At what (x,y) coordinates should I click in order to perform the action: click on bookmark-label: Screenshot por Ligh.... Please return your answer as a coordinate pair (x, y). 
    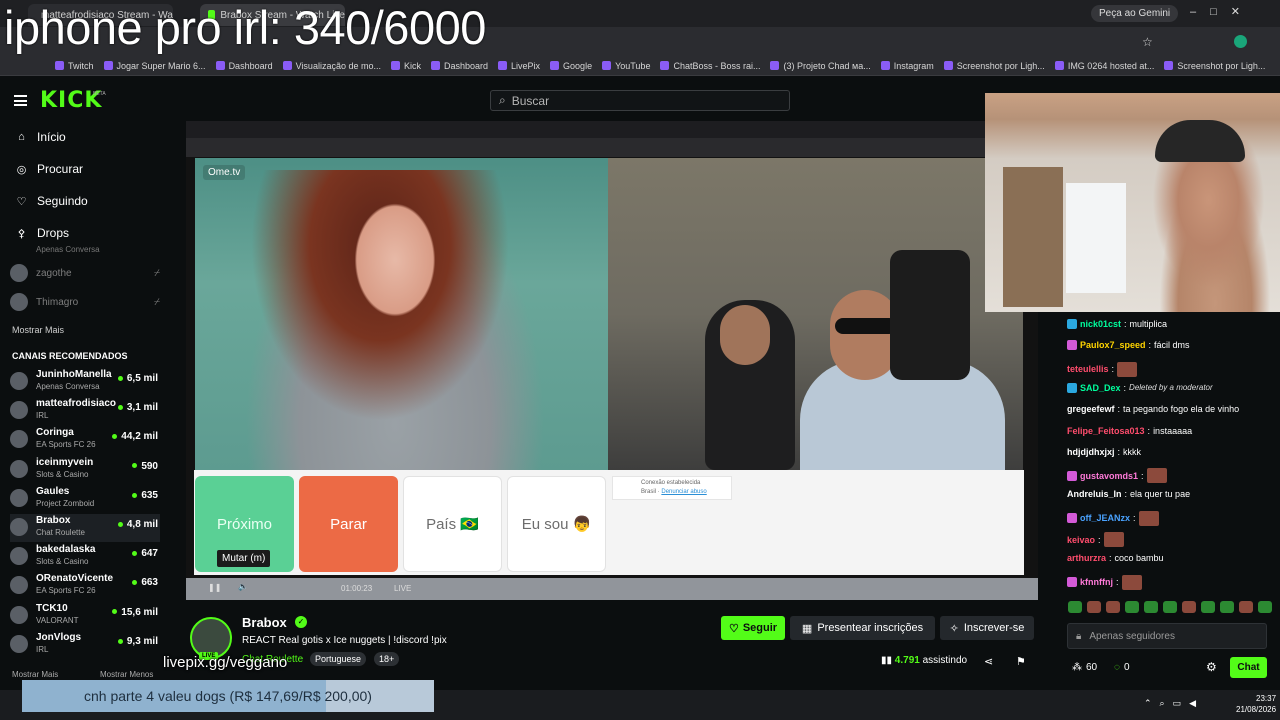
    Looking at the image, I should click on (1221, 65).